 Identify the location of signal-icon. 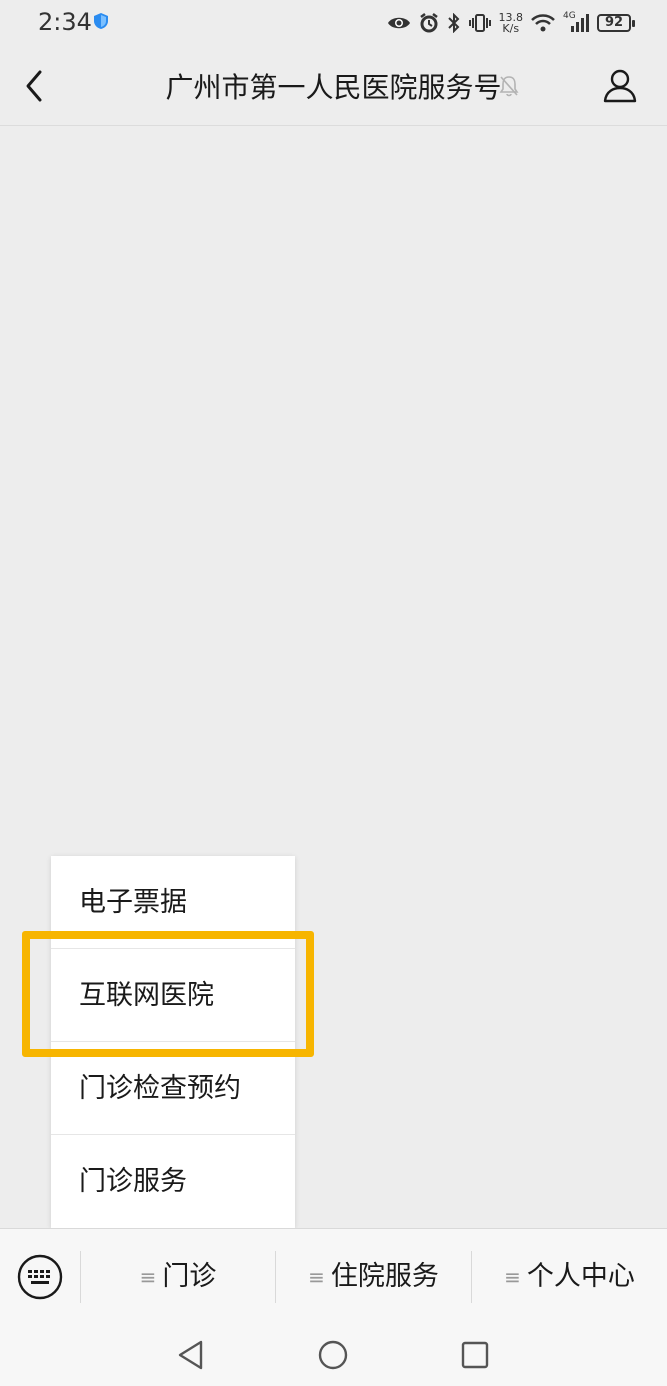
(580, 23).